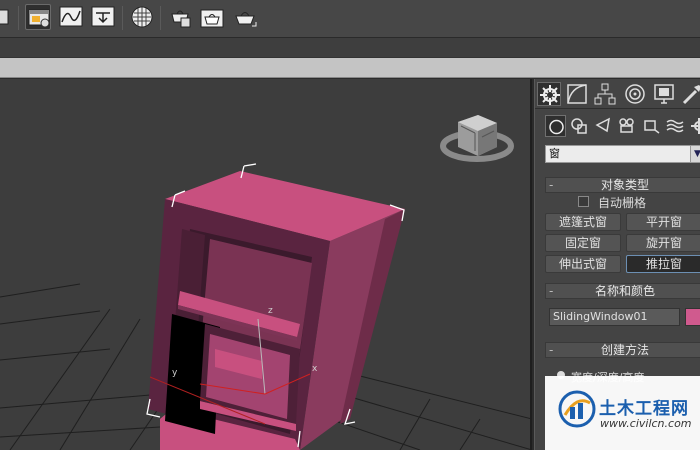  Describe the element at coordinates (622, 154) in the screenshot. I see `object-category-dropdown: 窗 ▼` at that location.